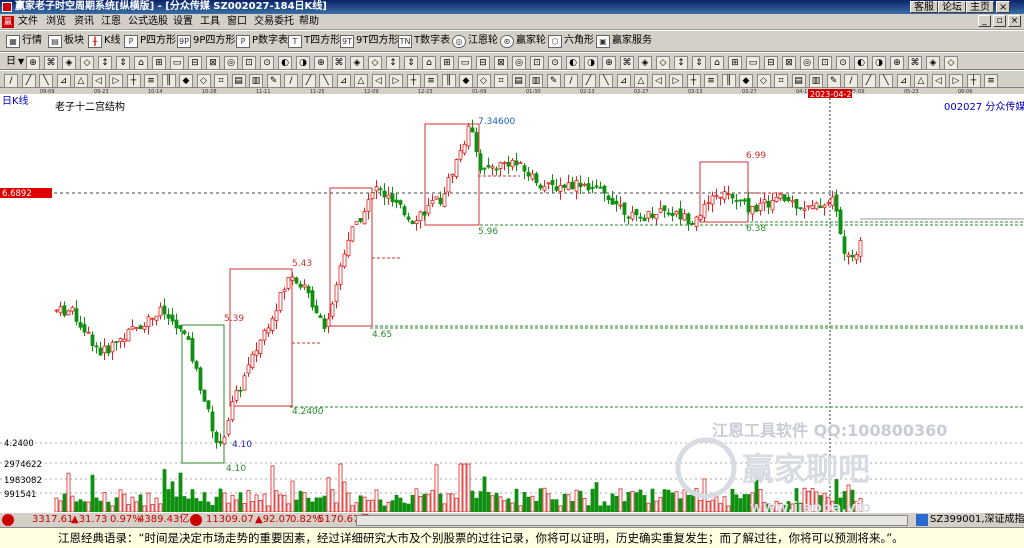 This screenshot has width=1024, height=548. What do you see at coordinates (15, 62) in the screenshot?
I see `period-select: 日 ▼` at bounding box center [15, 62].